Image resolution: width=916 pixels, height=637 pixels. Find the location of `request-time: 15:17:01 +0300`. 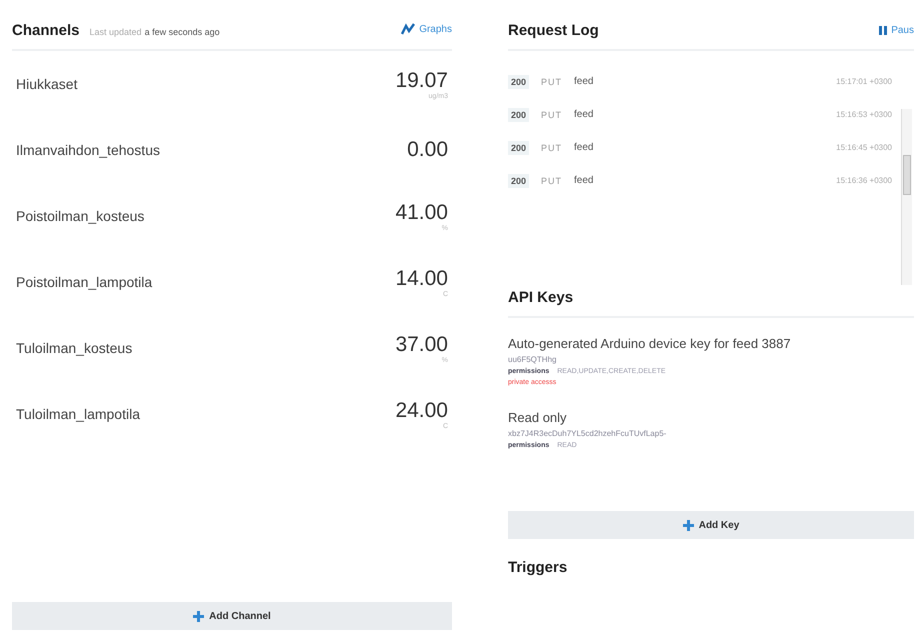

request-time: 15:17:01 +0300 is located at coordinates (864, 81).